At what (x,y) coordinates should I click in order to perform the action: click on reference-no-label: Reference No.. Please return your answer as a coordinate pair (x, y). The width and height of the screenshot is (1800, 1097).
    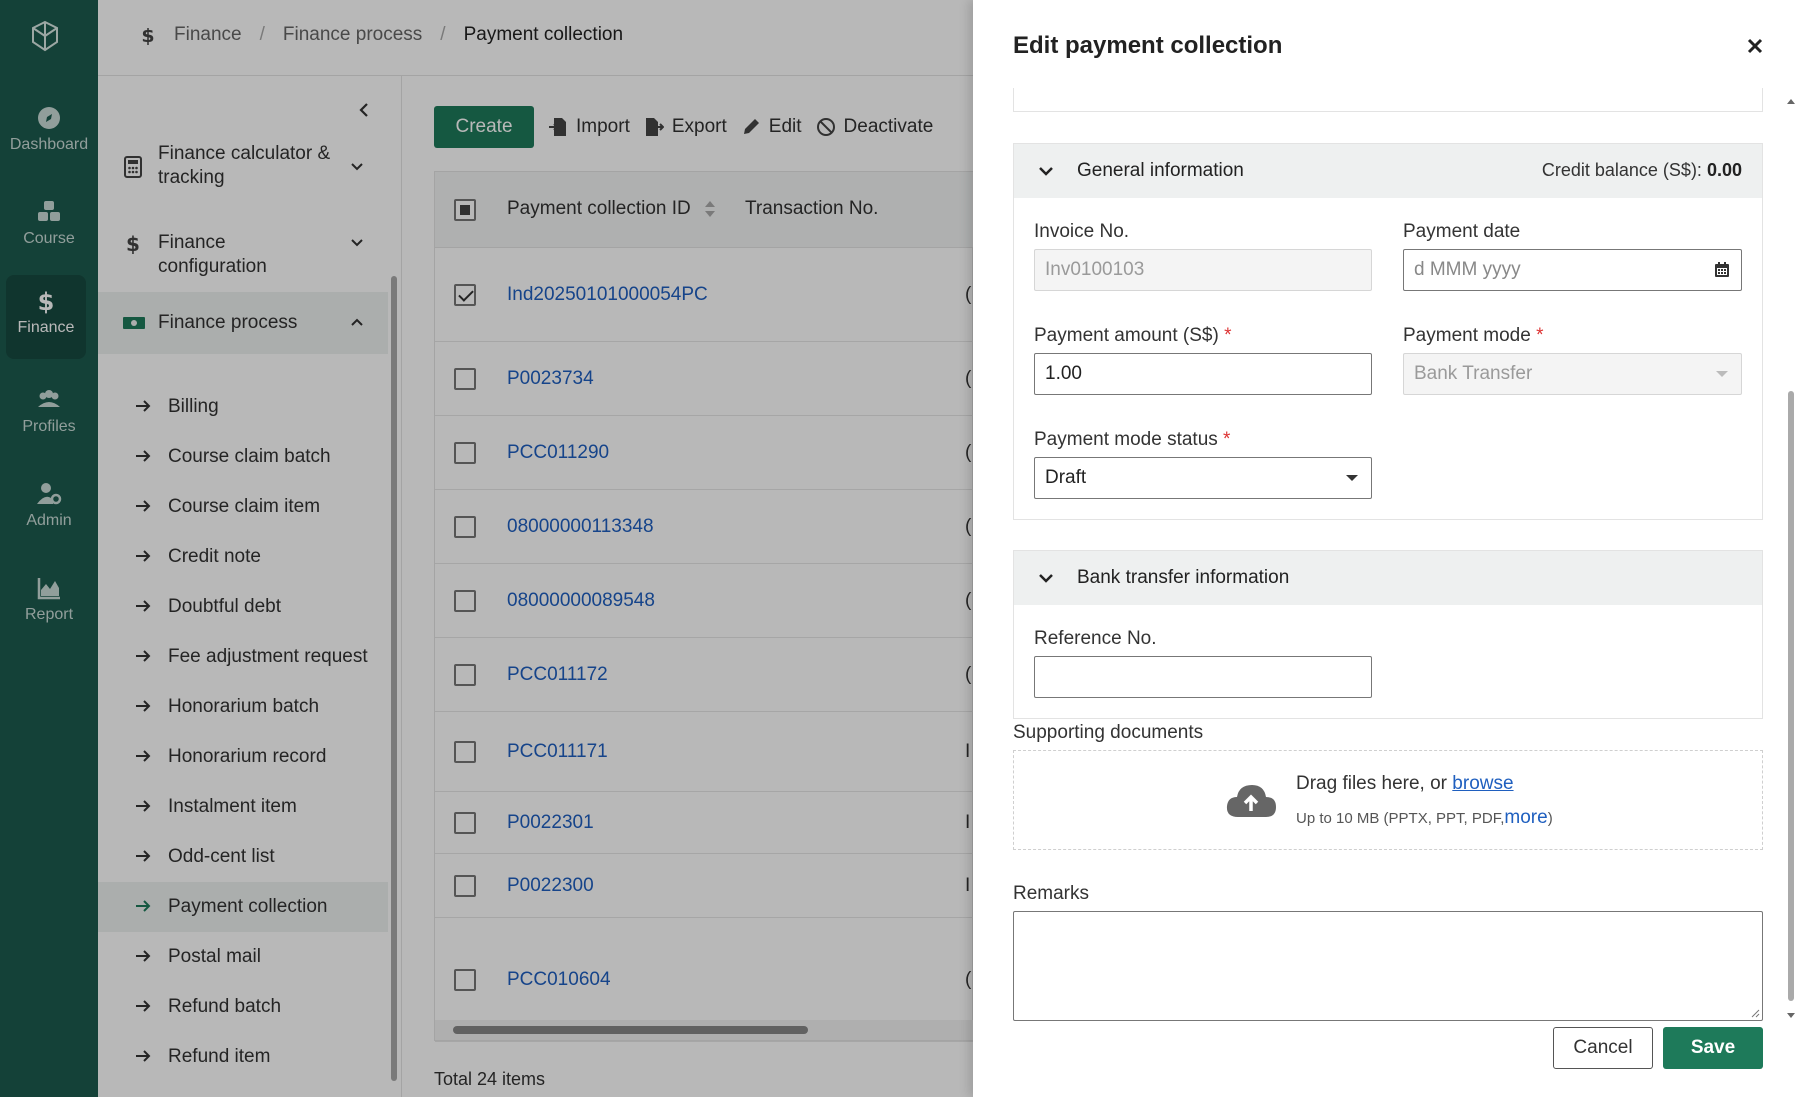
    Looking at the image, I should click on (1095, 638).